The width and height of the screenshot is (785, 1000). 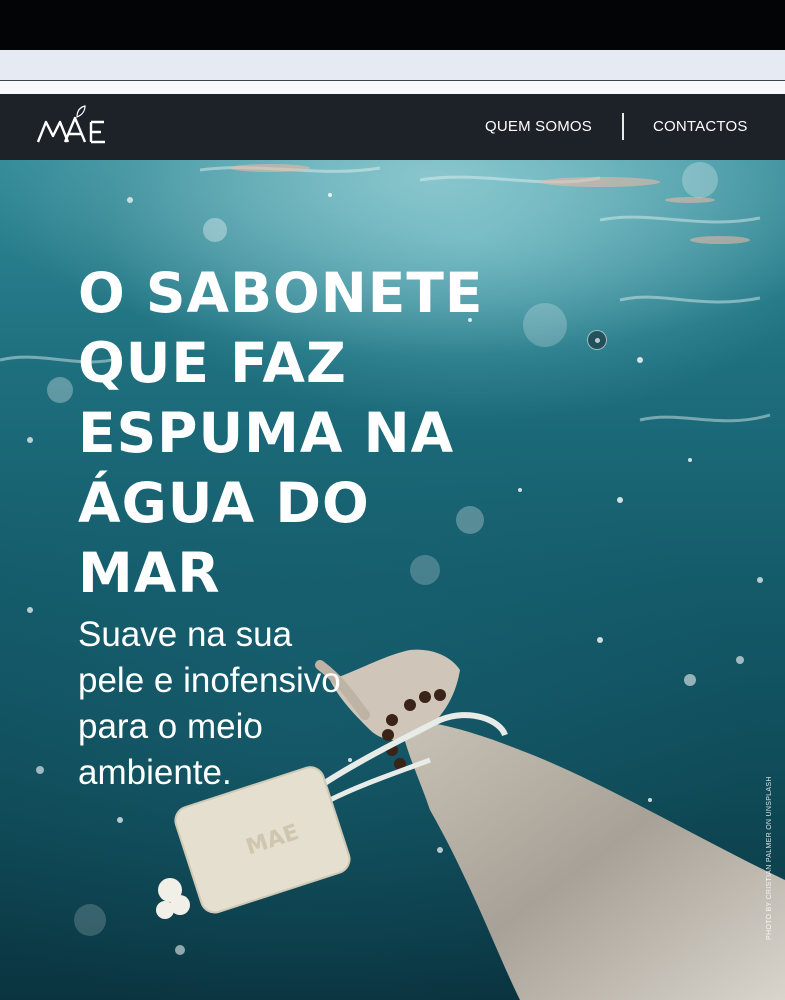 What do you see at coordinates (597, 340) in the screenshot?
I see `cursor-indicator` at bounding box center [597, 340].